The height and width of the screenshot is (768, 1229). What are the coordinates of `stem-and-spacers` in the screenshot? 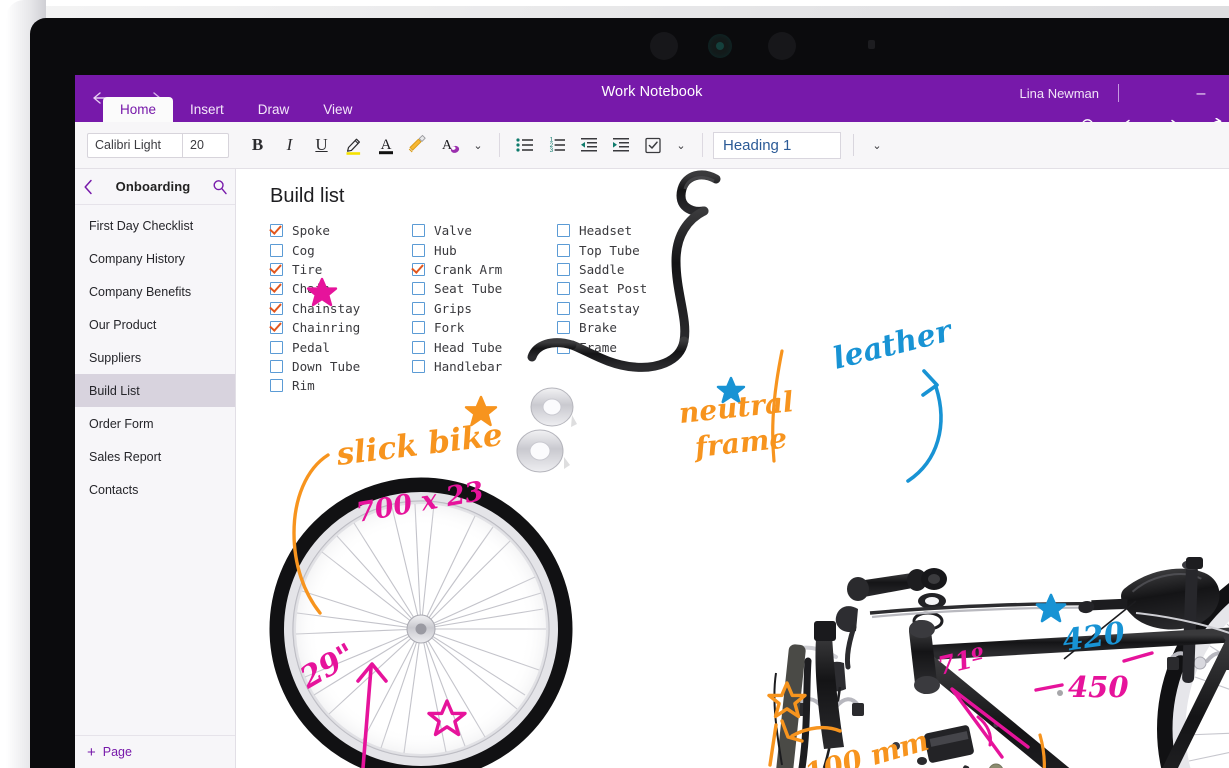 It's located at (897, 599).